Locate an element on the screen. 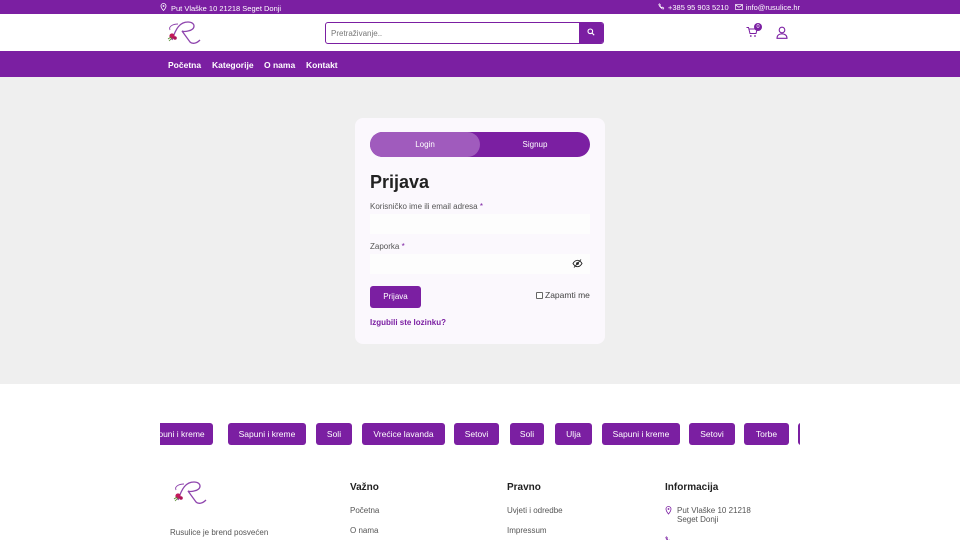 This screenshot has height=540, width=960. show-password-toggle is located at coordinates (577, 263).